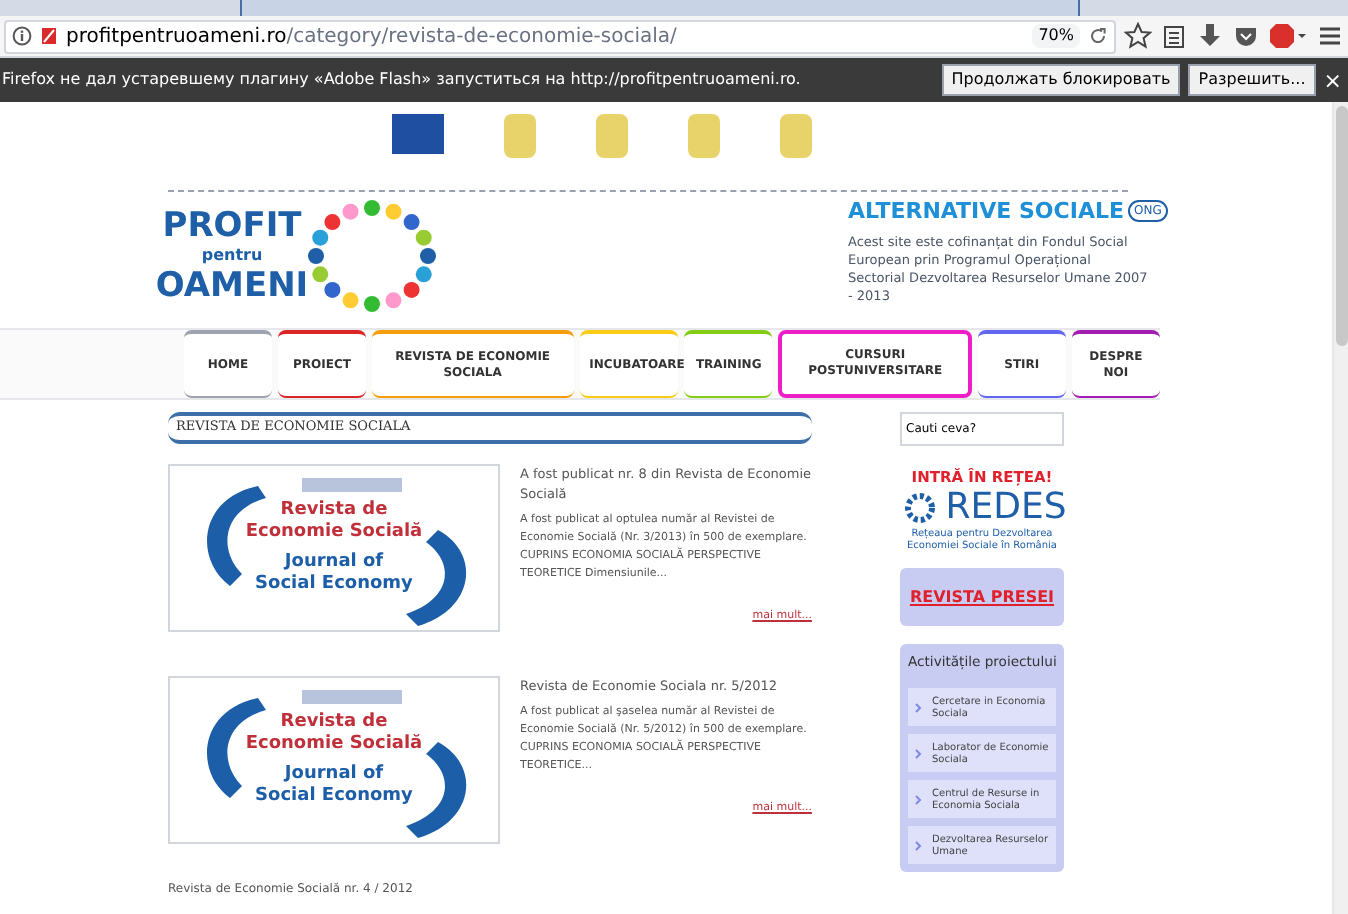 The height and width of the screenshot is (914, 1348). What do you see at coordinates (1174, 36) in the screenshot?
I see `clipboard-icon` at bounding box center [1174, 36].